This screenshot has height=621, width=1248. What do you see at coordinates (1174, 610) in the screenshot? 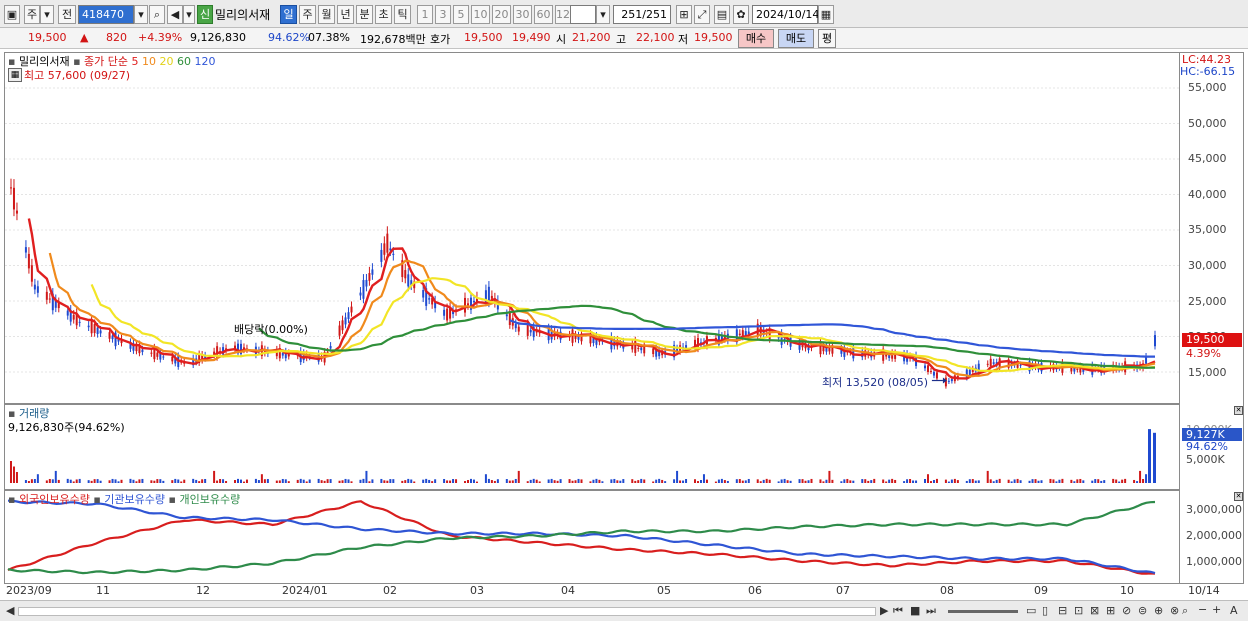
I see `tool-icon: ⊗` at bounding box center [1174, 610].